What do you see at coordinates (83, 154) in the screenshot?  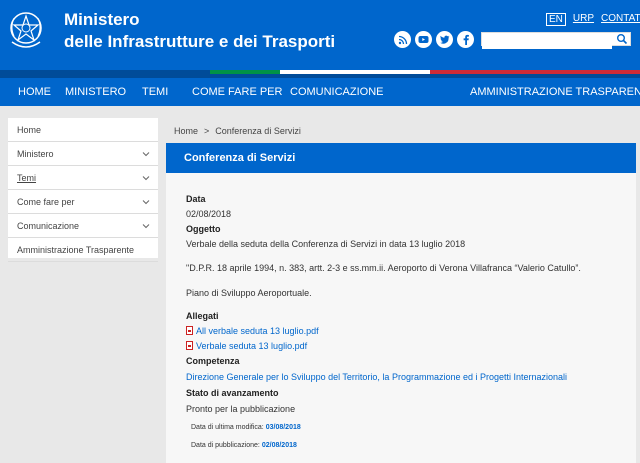 I see `sidebar-item-ministero: Ministero` at bounding box center [83, 154].